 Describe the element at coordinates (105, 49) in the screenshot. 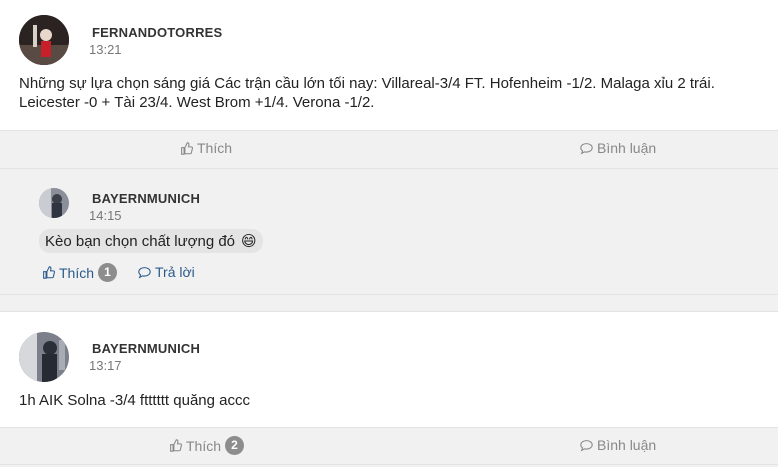

I see `post-time: 13:21` at that location.